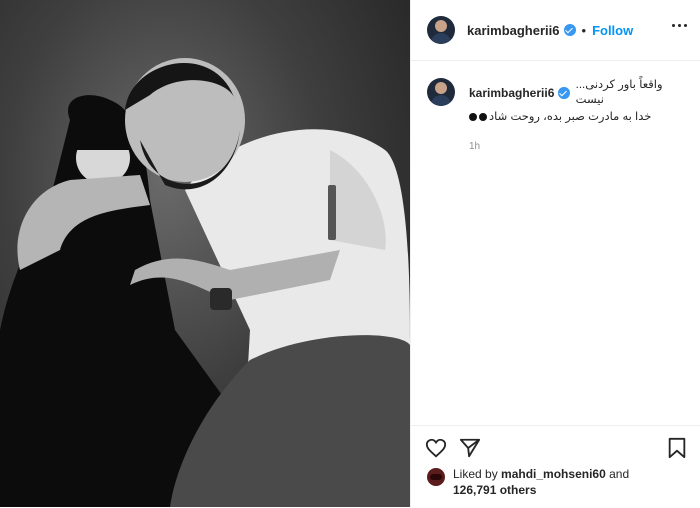 The image size is (700, 508). What do you see at coordinates (679, 25) in the screenshot?
I see `more-dots-icon` at bounding box center [679, 25].